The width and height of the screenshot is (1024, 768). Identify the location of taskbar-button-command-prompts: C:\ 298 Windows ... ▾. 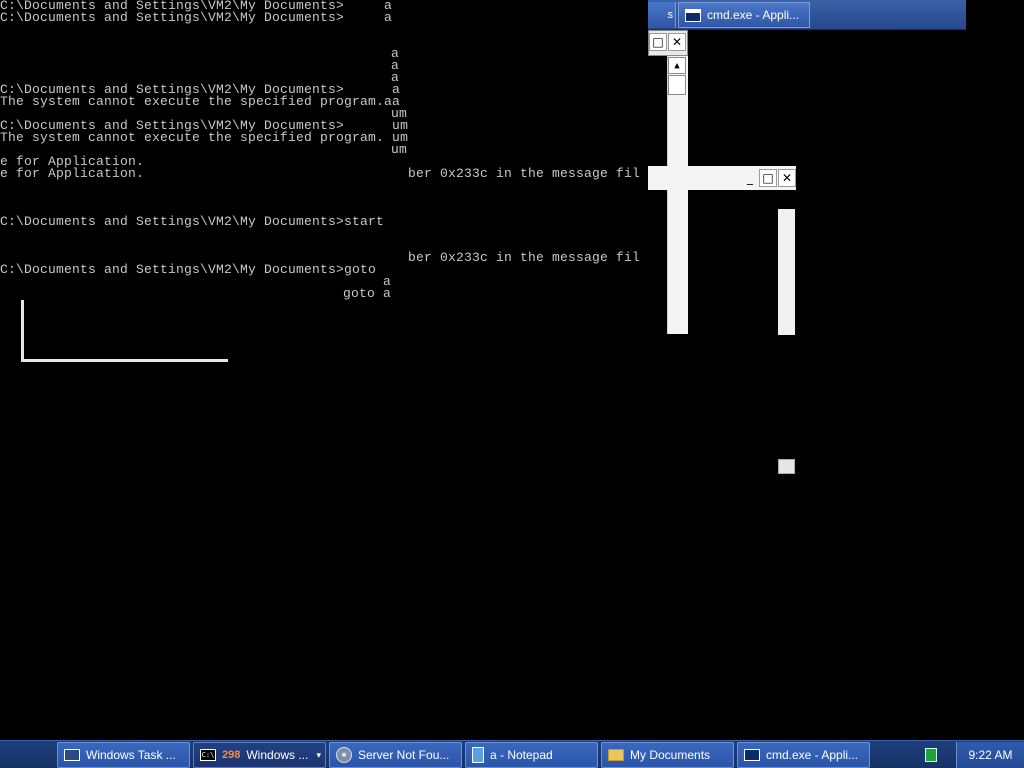
(259, 755).